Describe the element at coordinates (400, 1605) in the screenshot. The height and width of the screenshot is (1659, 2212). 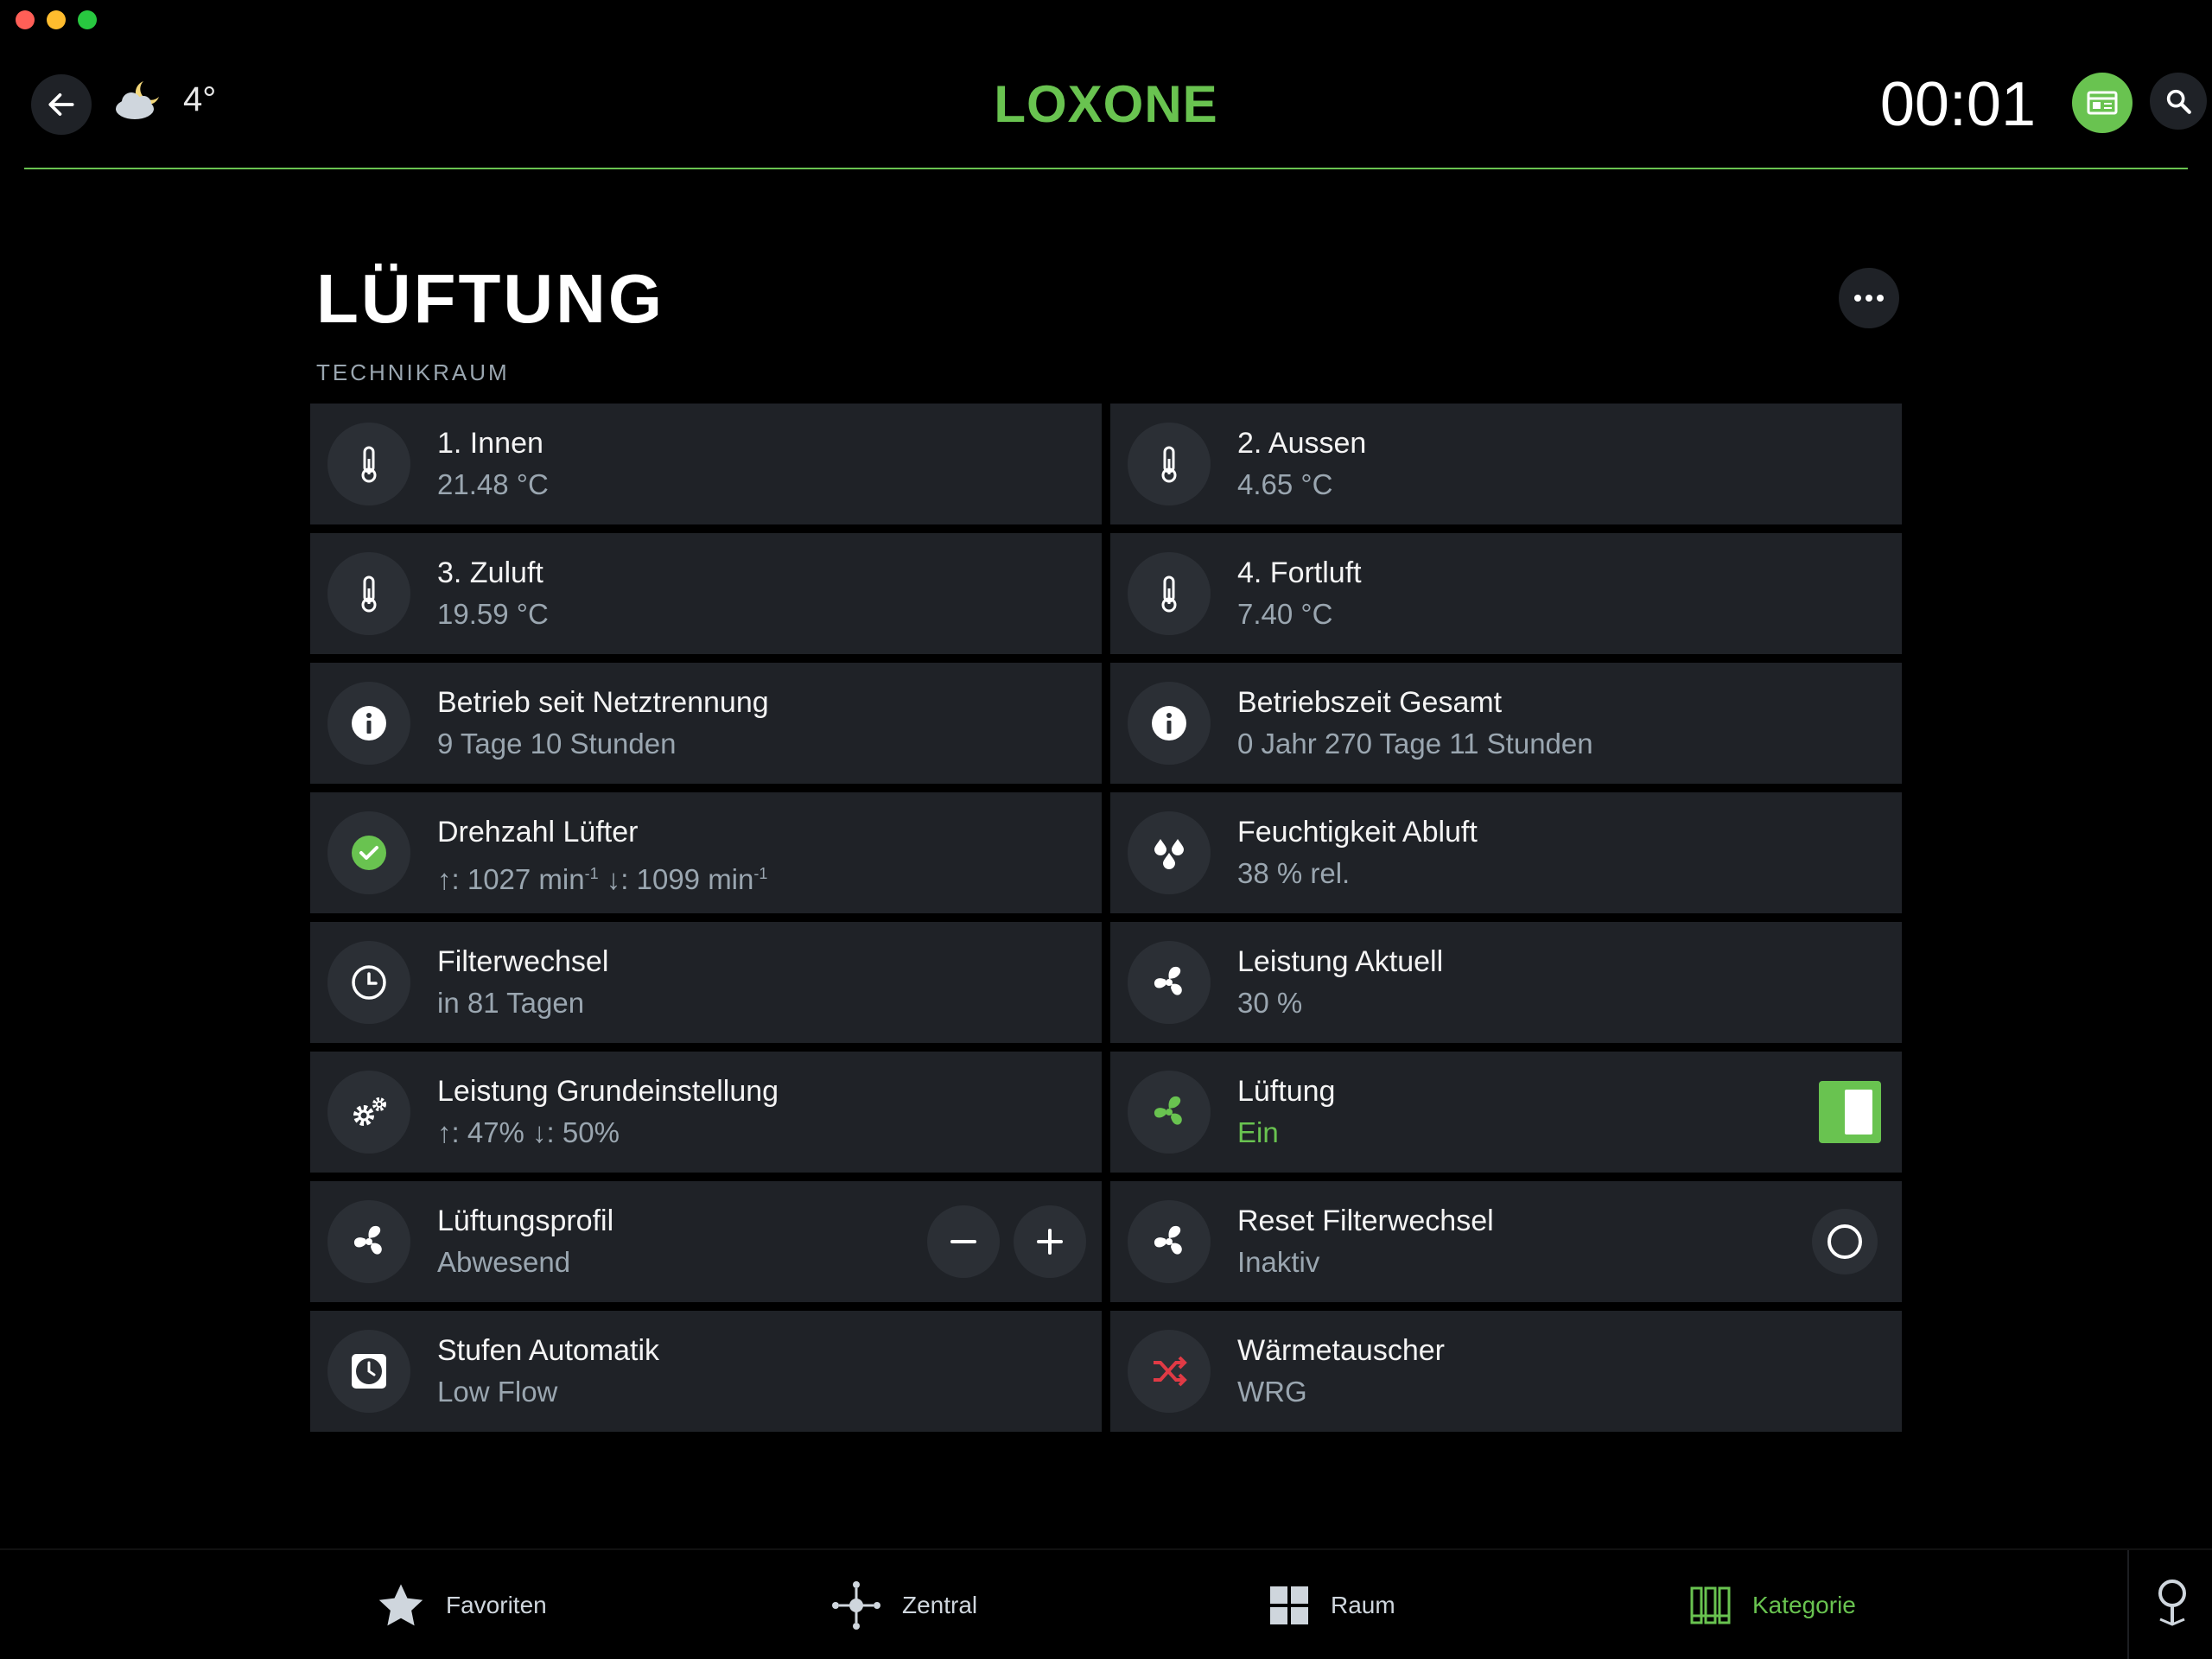
I see `star-icon` at that location.